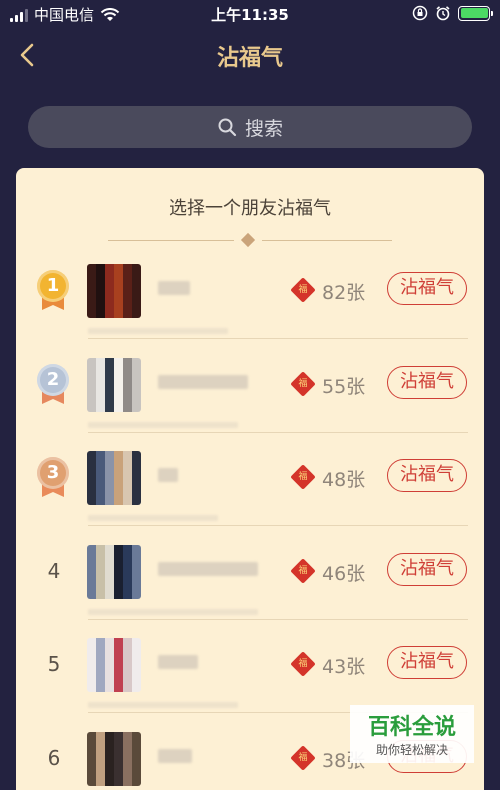  I want to click on search-icon, so click(227, 127).